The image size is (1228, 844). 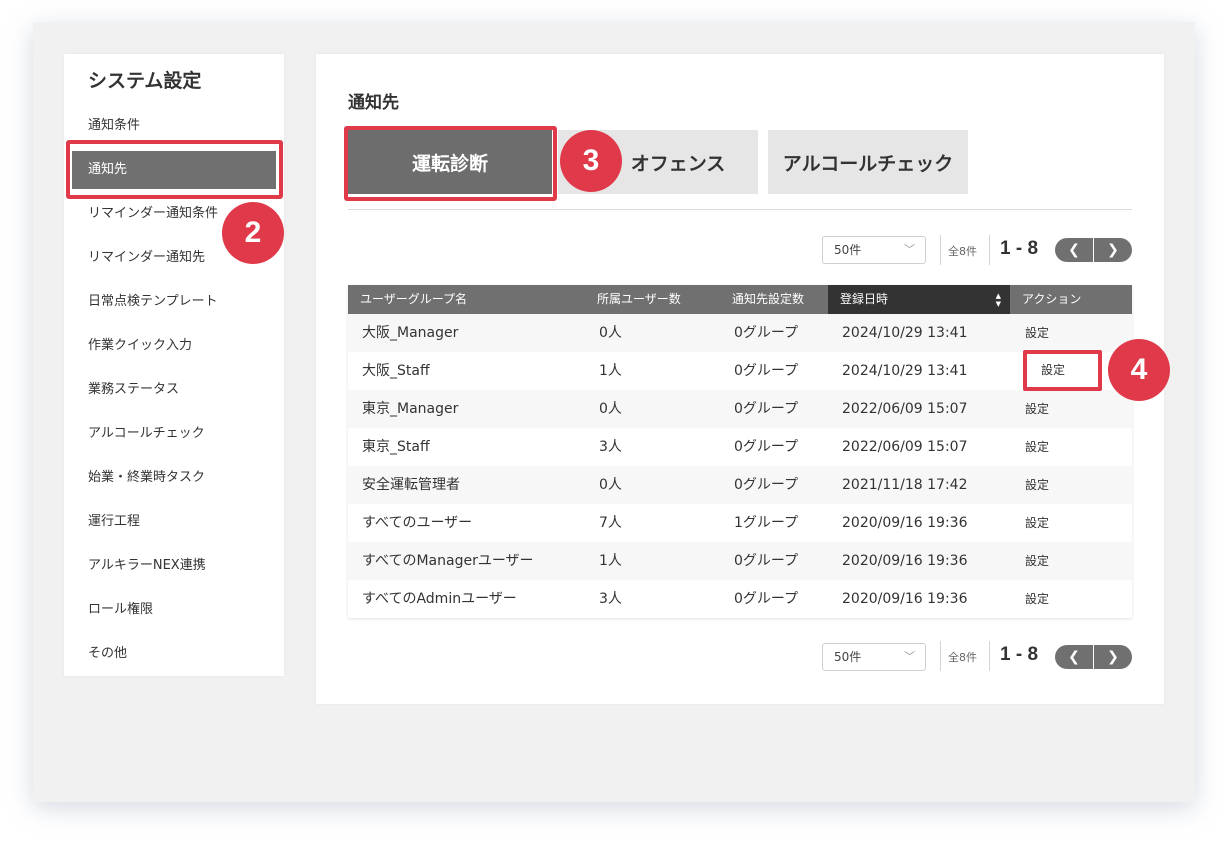 I want to click on column-header-label: 登録日時, so click(x=864, y=299).